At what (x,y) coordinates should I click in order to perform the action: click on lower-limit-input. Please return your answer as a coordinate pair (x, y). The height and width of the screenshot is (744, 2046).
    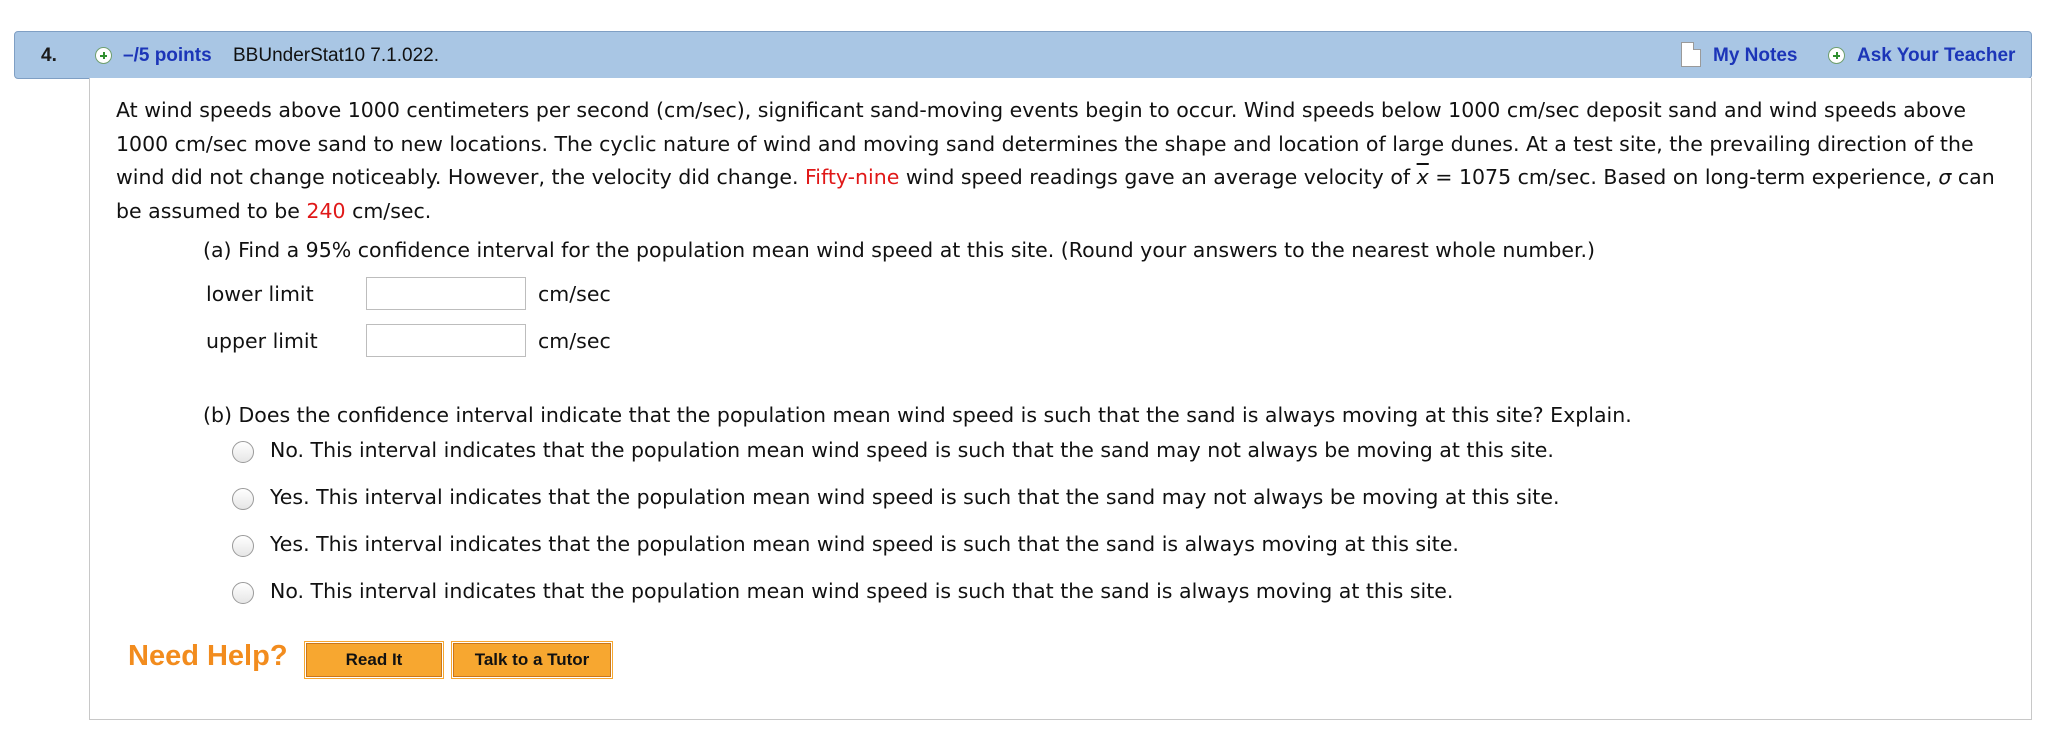
    Looking at the image, I should click on (446, 293).